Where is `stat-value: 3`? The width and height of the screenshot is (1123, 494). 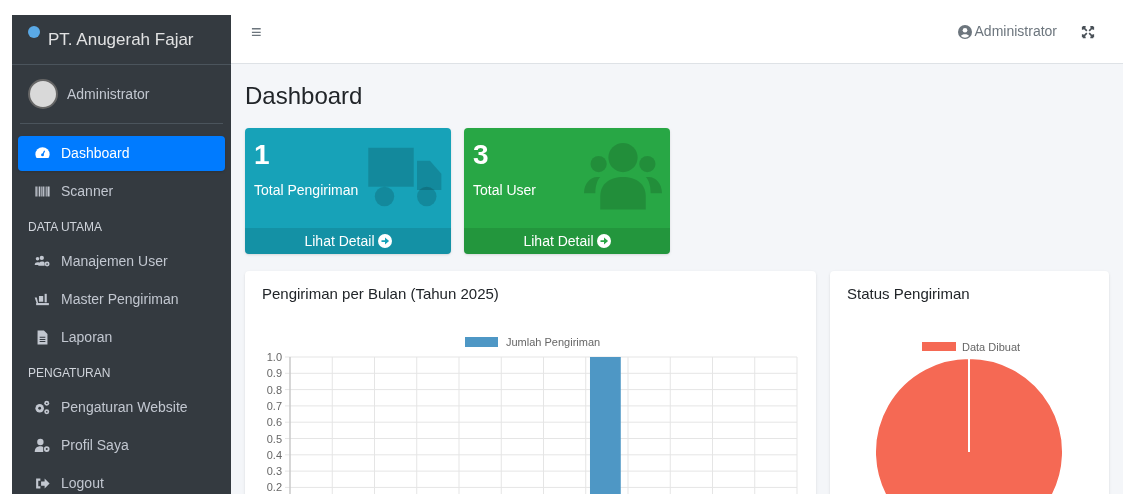
stat-value: 3 is located at coordinates (481, 155).